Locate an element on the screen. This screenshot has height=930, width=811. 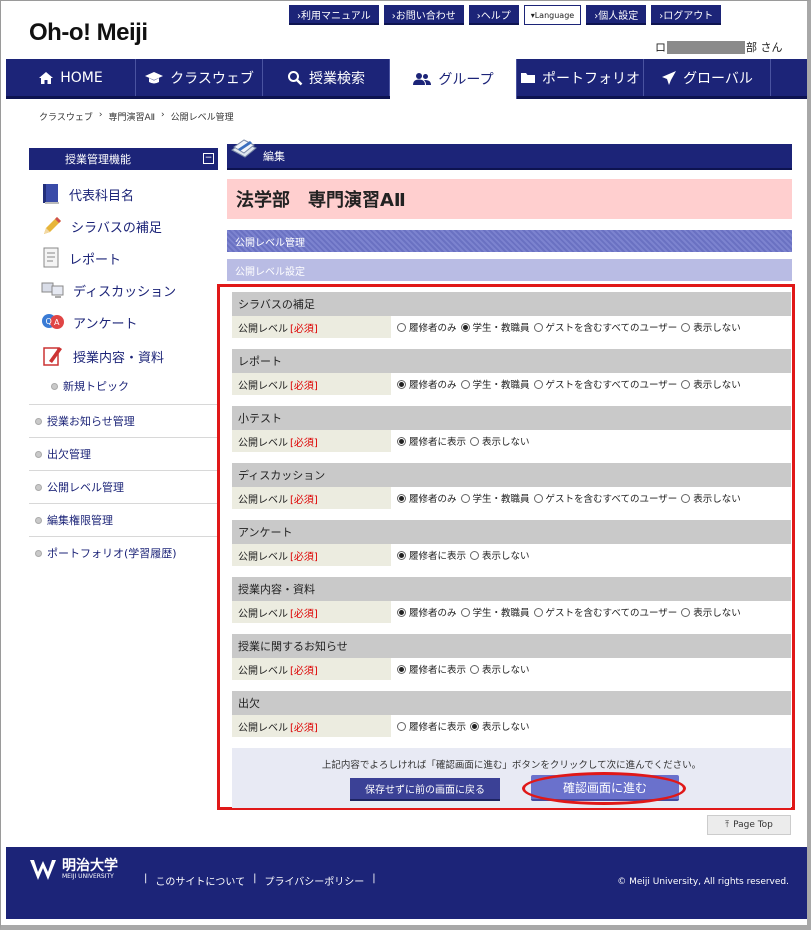
radio-group: 履修者のみ 学生・教職員 ゲストを含むすべてのユーザー 表示しない is located at coordinates (566, 498).